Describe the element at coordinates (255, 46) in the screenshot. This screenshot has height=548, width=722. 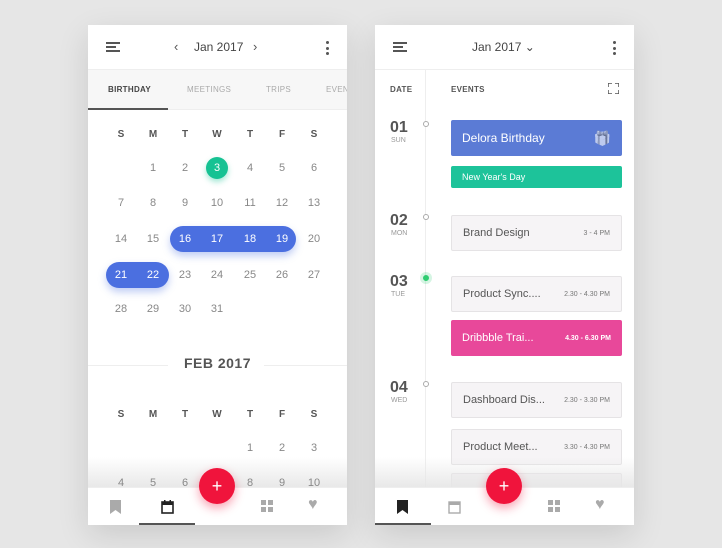
I see `chevron-right-icon: ›` at that location.